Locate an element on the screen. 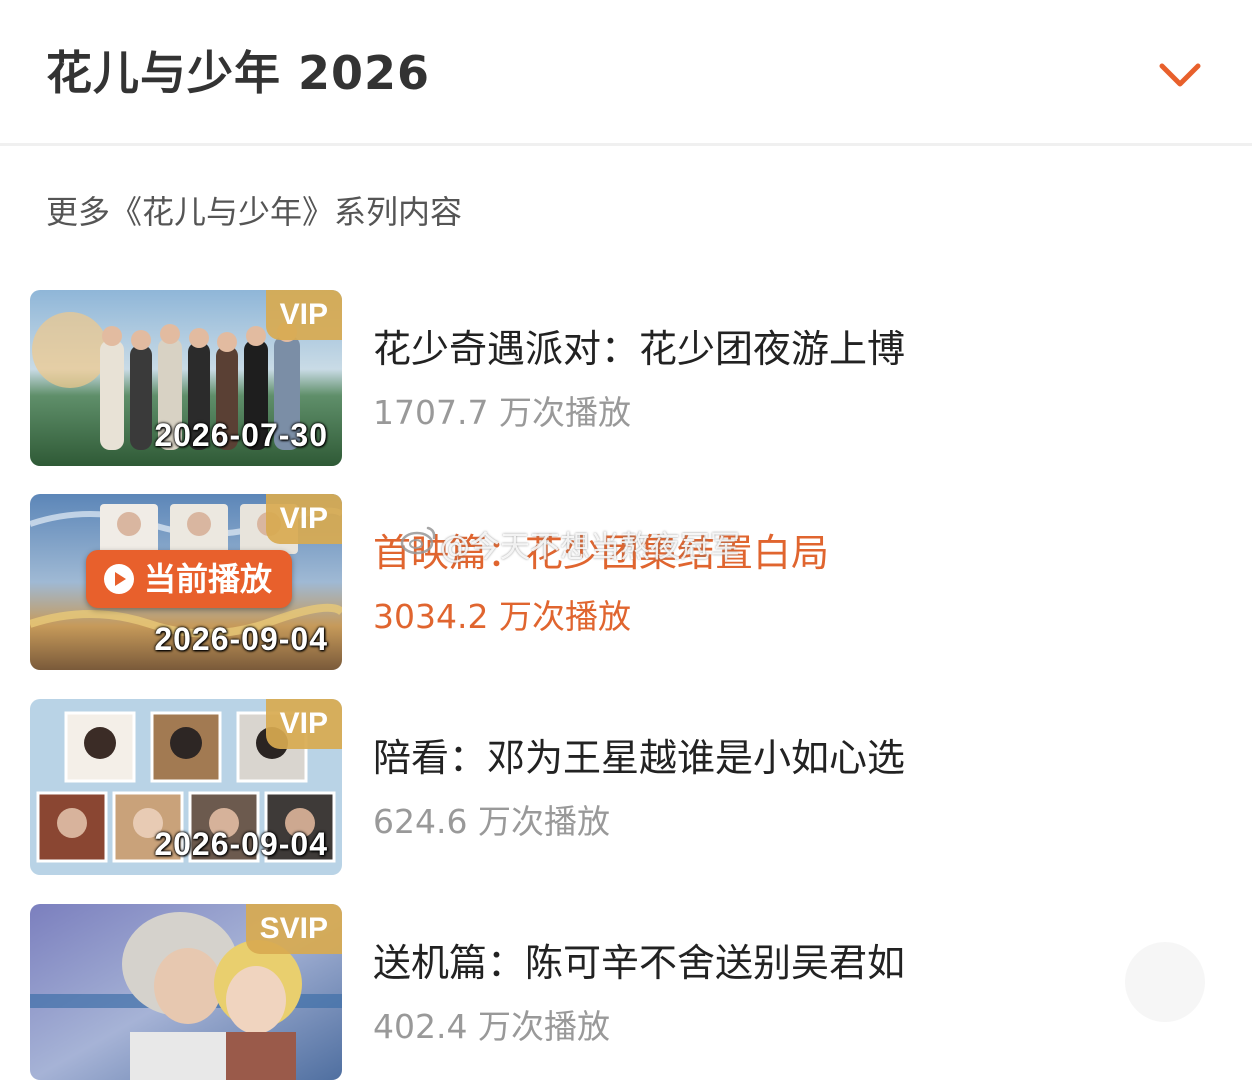 The height and width of the screenshot is (1082, 1252). now-playing-button: 当前播放 is located at coordinates (189, 579).